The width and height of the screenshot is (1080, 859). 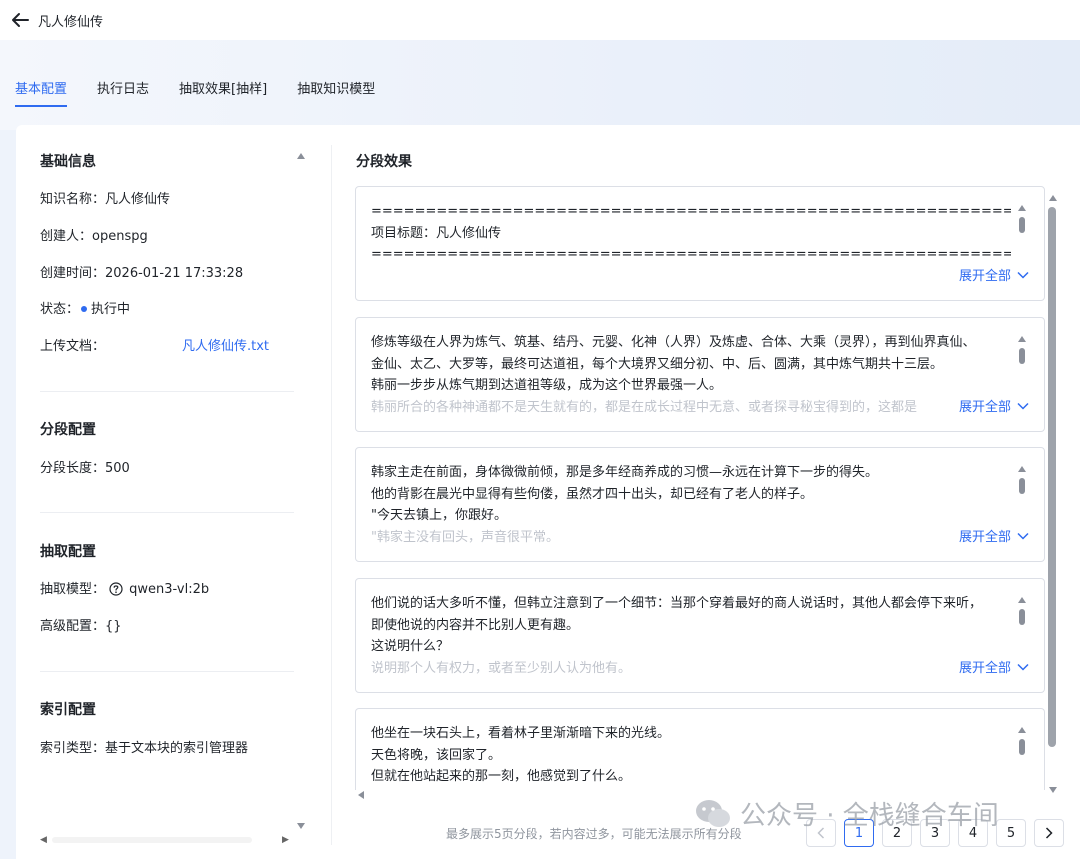 I want to click on upload-label: 上传文档：, so click(x=73, y=346).